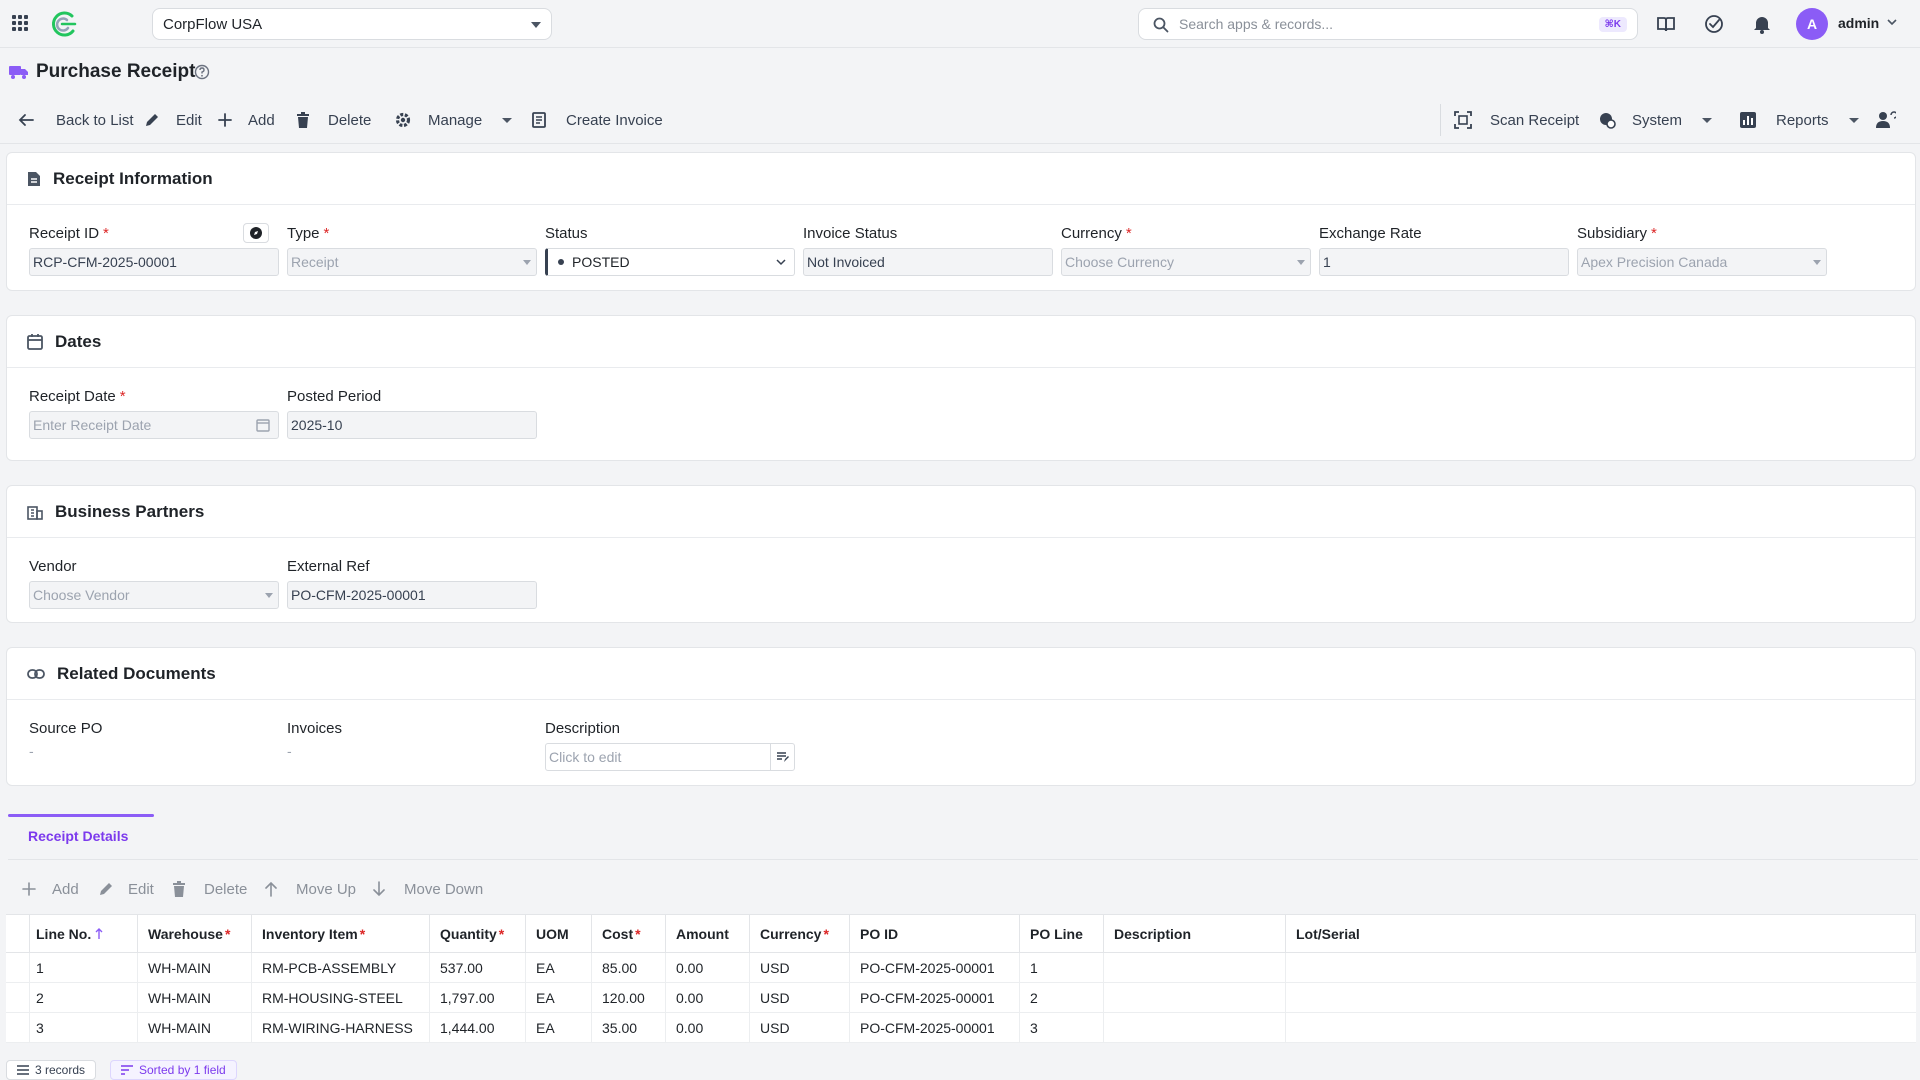 Image resolution: width=1920 pixels, height=1080 pixels. Describe the element at coordinates (629, 933) in the screenshot. I see `column-header-cost: Cost *` at that location.